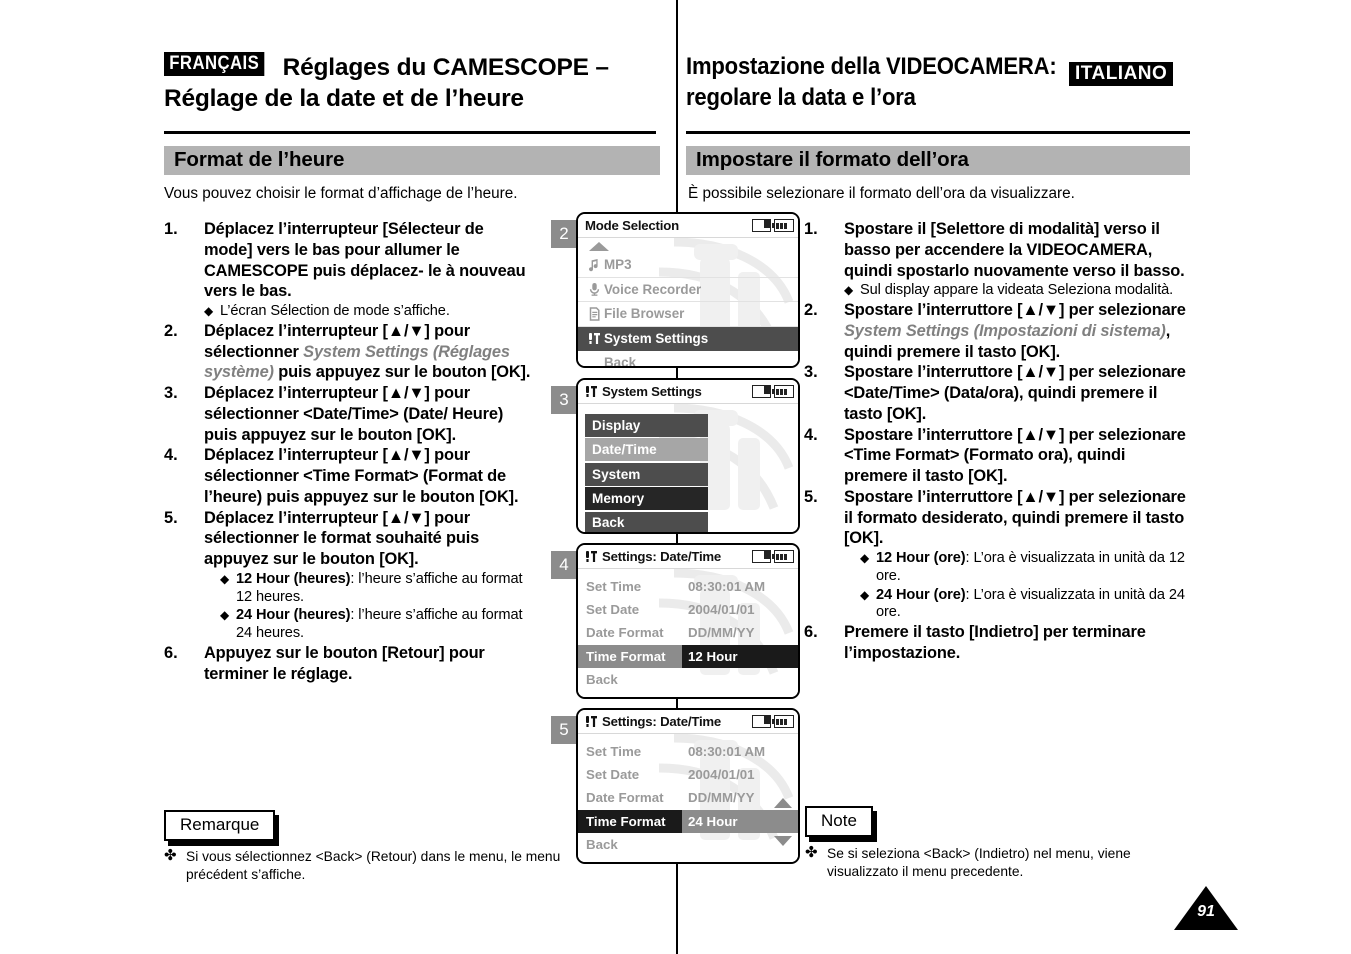  What do you see at coordinates (564, 400) in the screenshot?
I see `screen-step-badge: 3` at bounding box center [564, 400].